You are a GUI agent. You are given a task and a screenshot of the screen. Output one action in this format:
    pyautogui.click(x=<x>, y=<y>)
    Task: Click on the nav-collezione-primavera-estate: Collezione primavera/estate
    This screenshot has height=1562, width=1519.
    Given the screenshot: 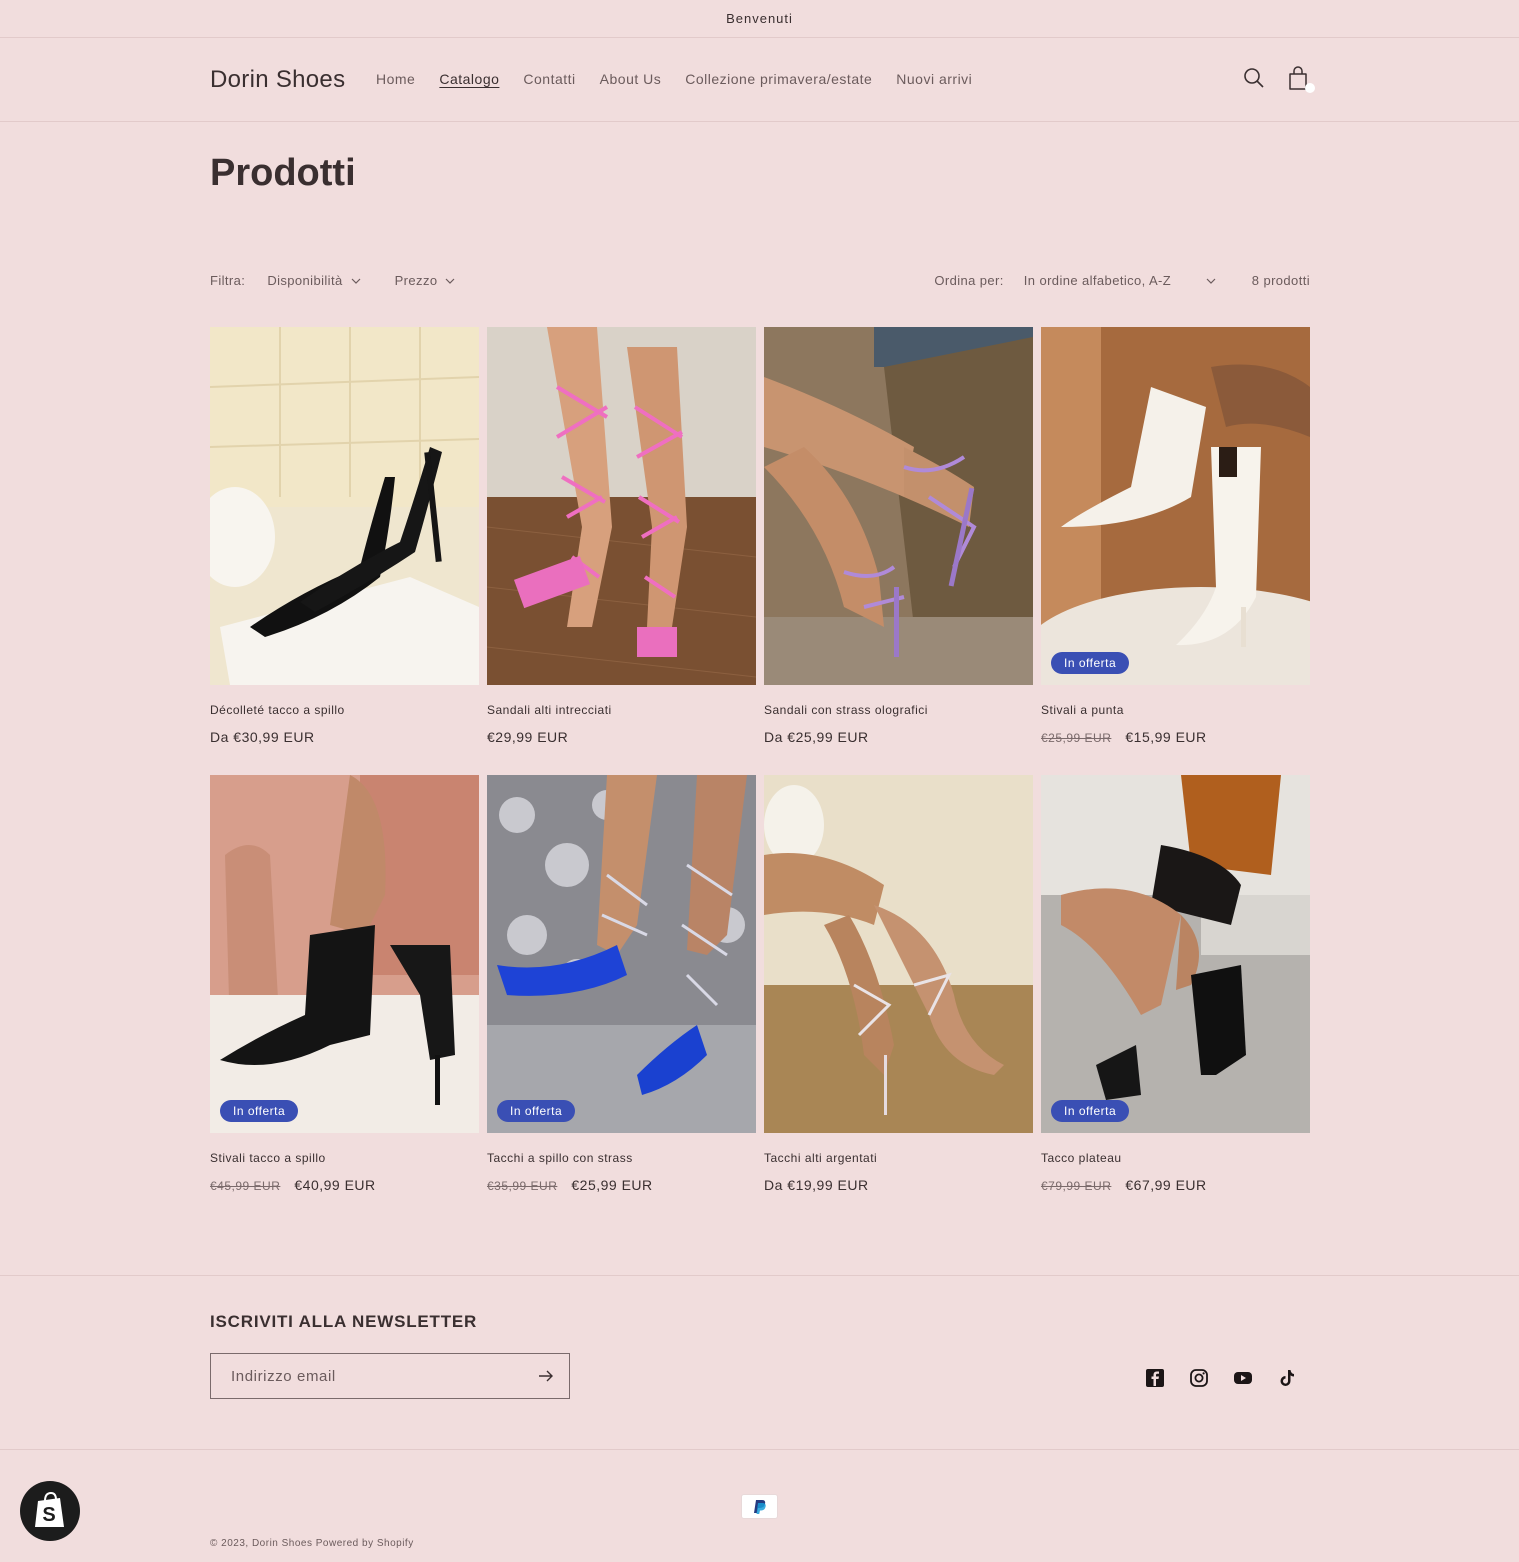 What is the action you would take?
    pyautogui.click(x=778, y=79)
    